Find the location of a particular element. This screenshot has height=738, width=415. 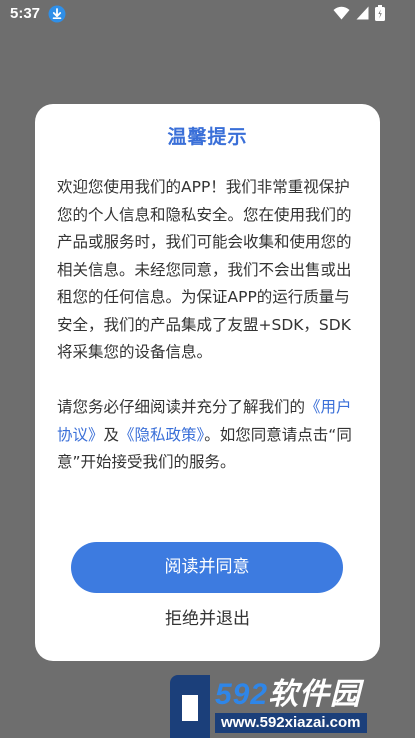

watermark-logo: 592软件园 www.592xiazai.com is located at coordinates (292, 706).